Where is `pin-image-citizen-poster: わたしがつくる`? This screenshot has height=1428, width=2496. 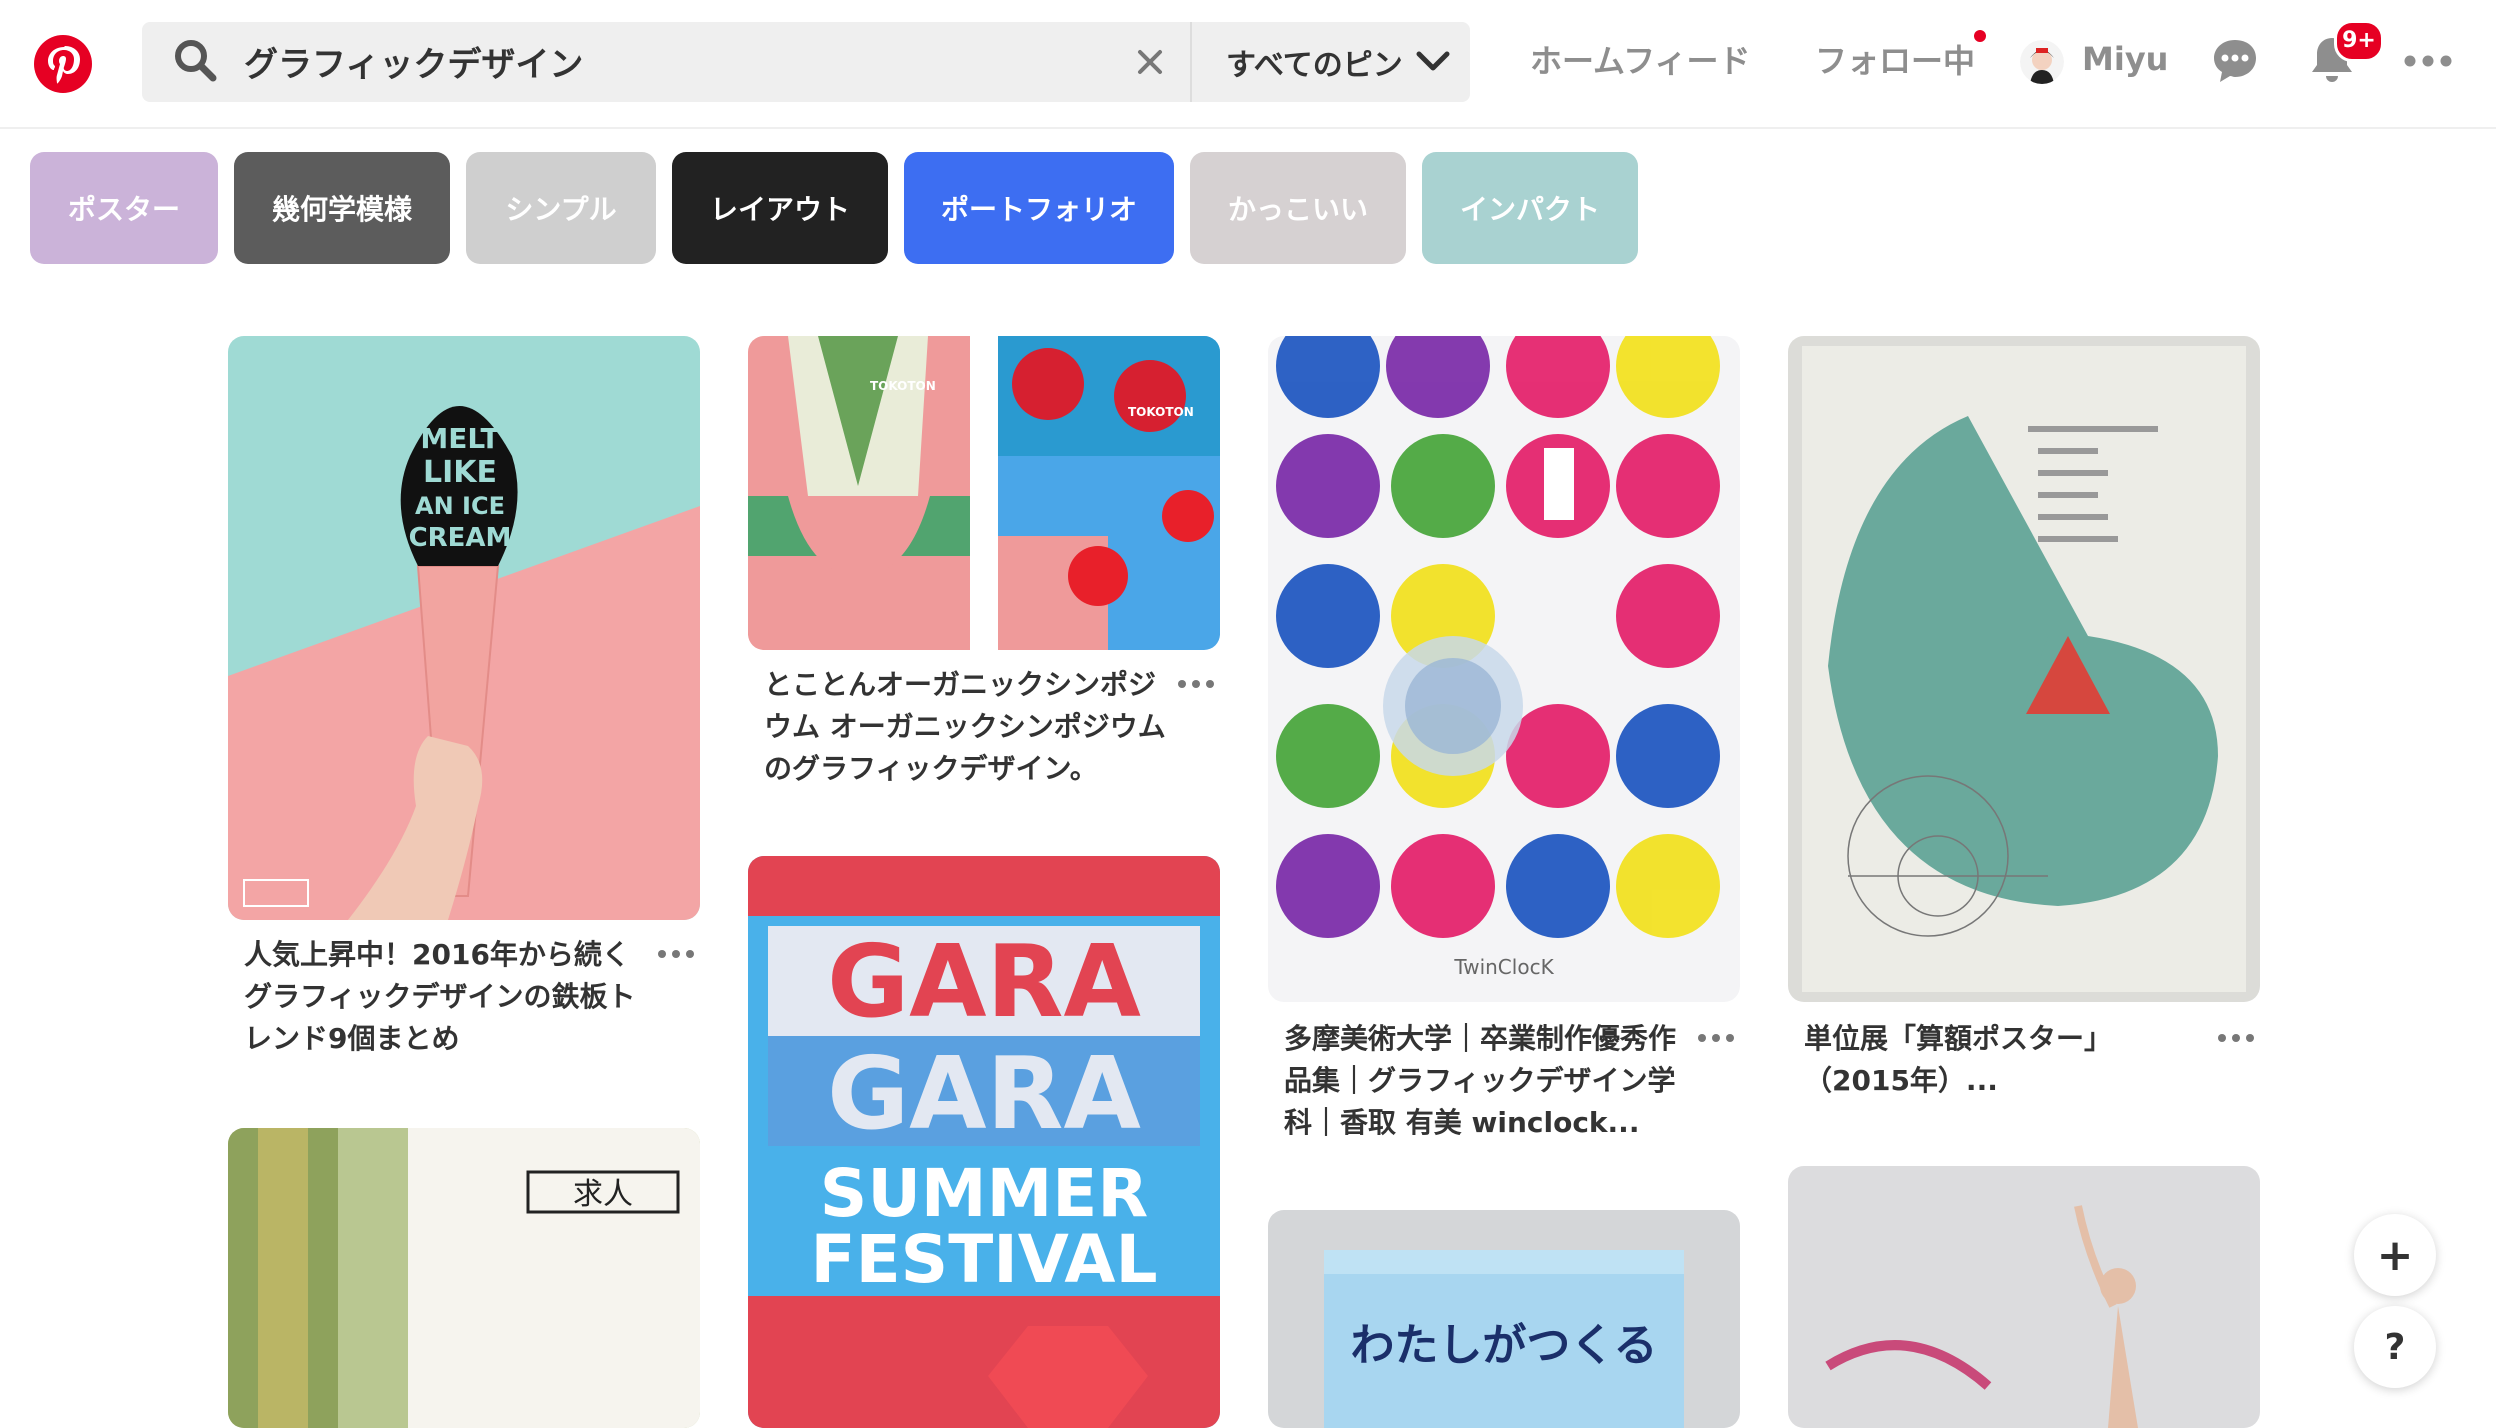
pin-image-citizen-poster: わたしがつくる is located at coordinates (1504, 1319).